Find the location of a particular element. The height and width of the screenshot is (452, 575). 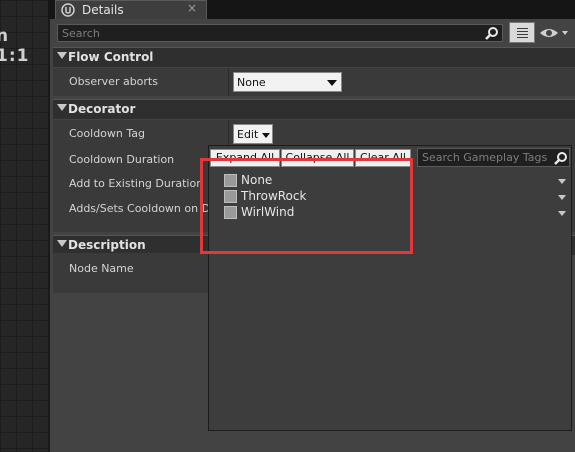

adds-sets-cooldown-label: Adds/Sets Cooldown on De is located at coordinates (139, 208).